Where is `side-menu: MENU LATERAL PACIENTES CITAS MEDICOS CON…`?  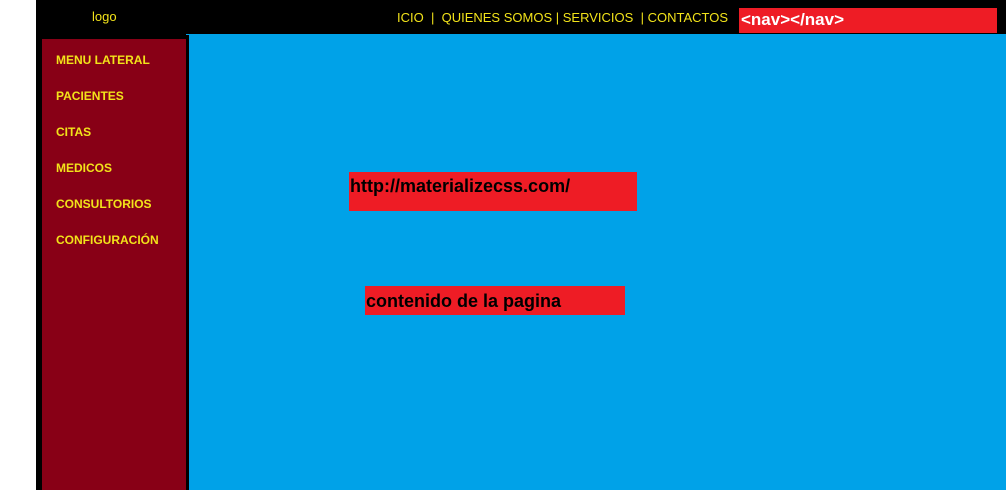
side-menu: MENU LATERAL PACIENTES CITAS MEDICOS CON… is located at coordinates (114, 264).